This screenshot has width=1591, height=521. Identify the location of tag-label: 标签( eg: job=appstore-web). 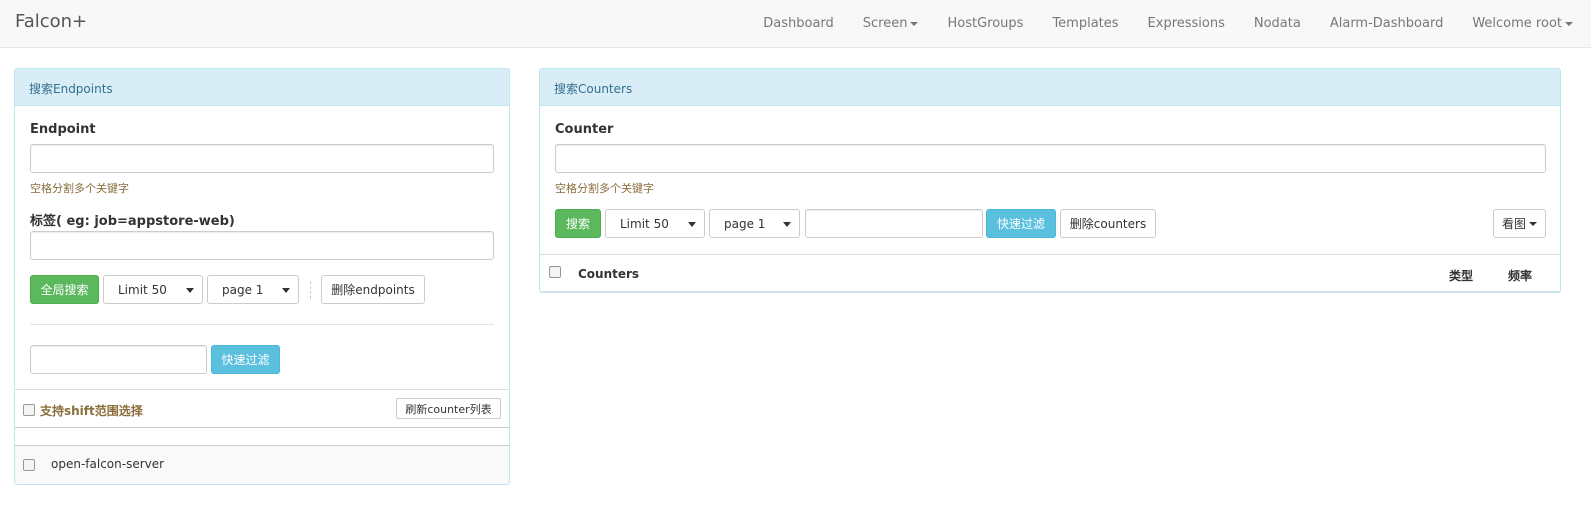
(132, 221).